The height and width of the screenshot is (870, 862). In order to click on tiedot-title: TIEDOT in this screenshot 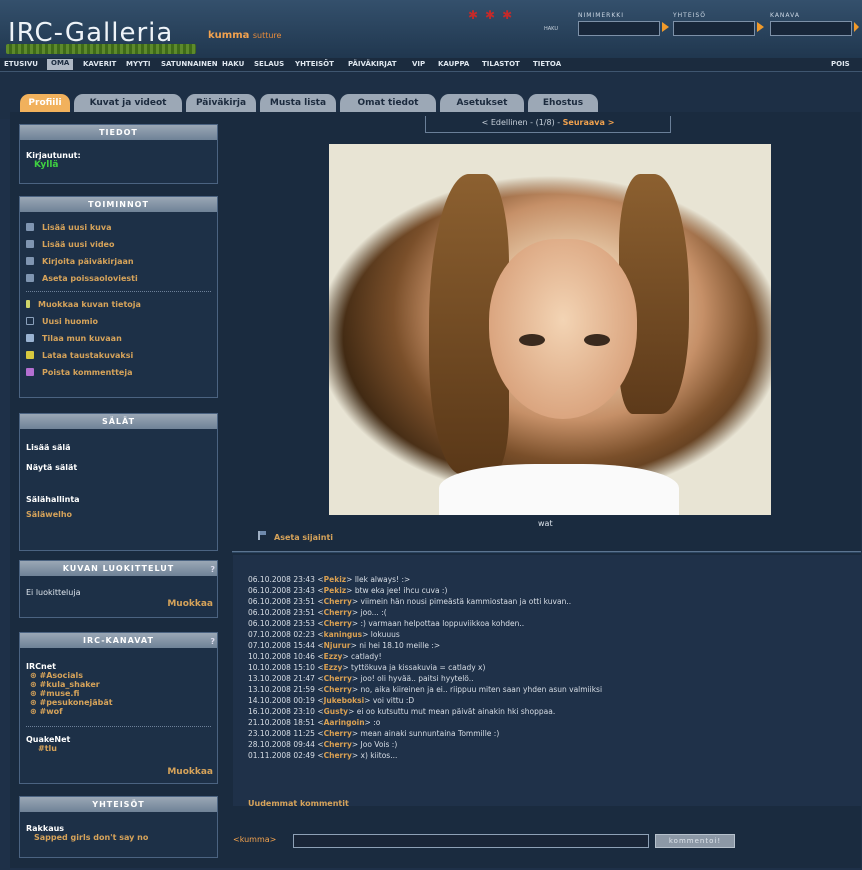, I will do `click(118, 132)`.